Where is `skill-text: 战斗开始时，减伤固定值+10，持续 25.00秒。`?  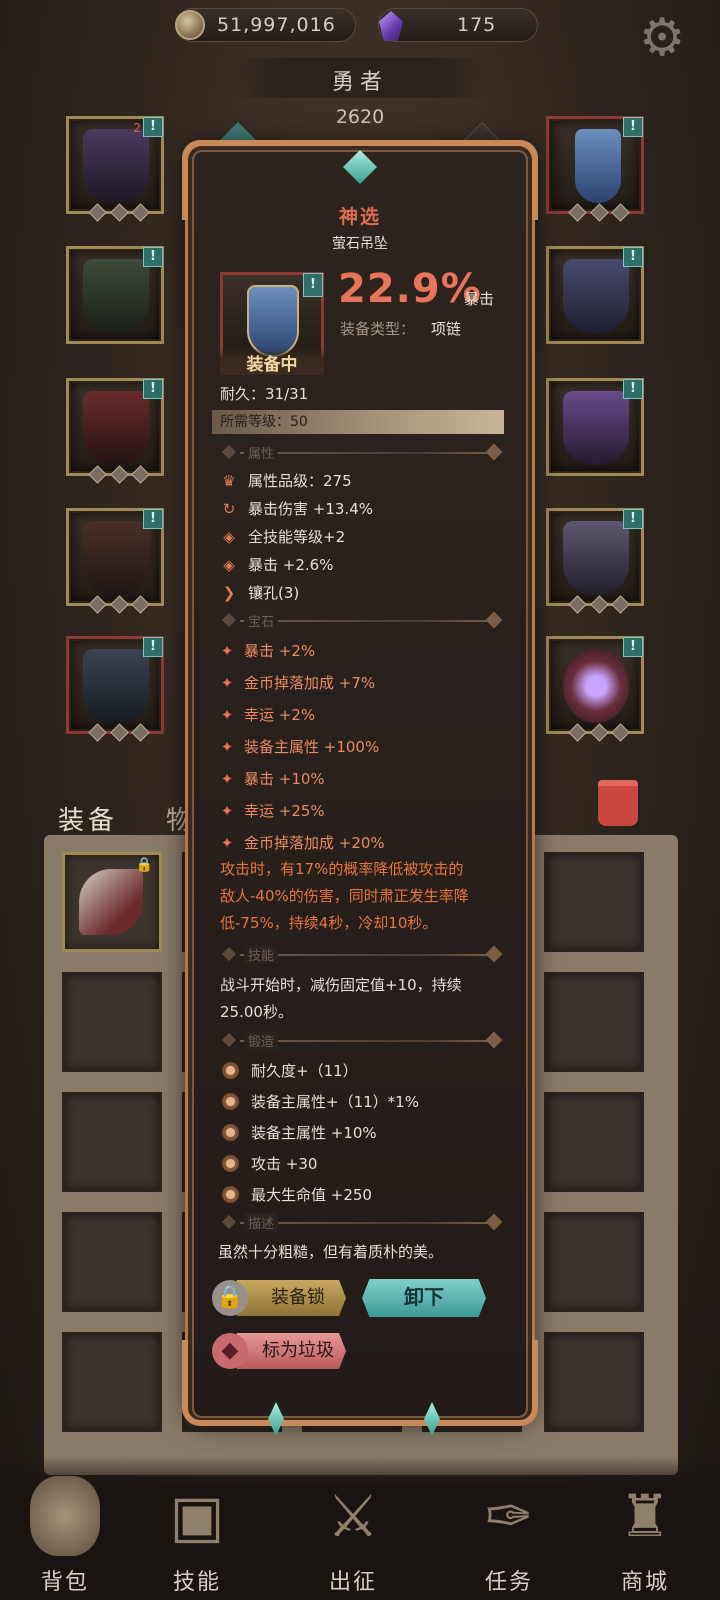
skill-text: 战斗开始时，减伤固定值+10，持续 25.00秒。 is located at coordinates (341, 998).